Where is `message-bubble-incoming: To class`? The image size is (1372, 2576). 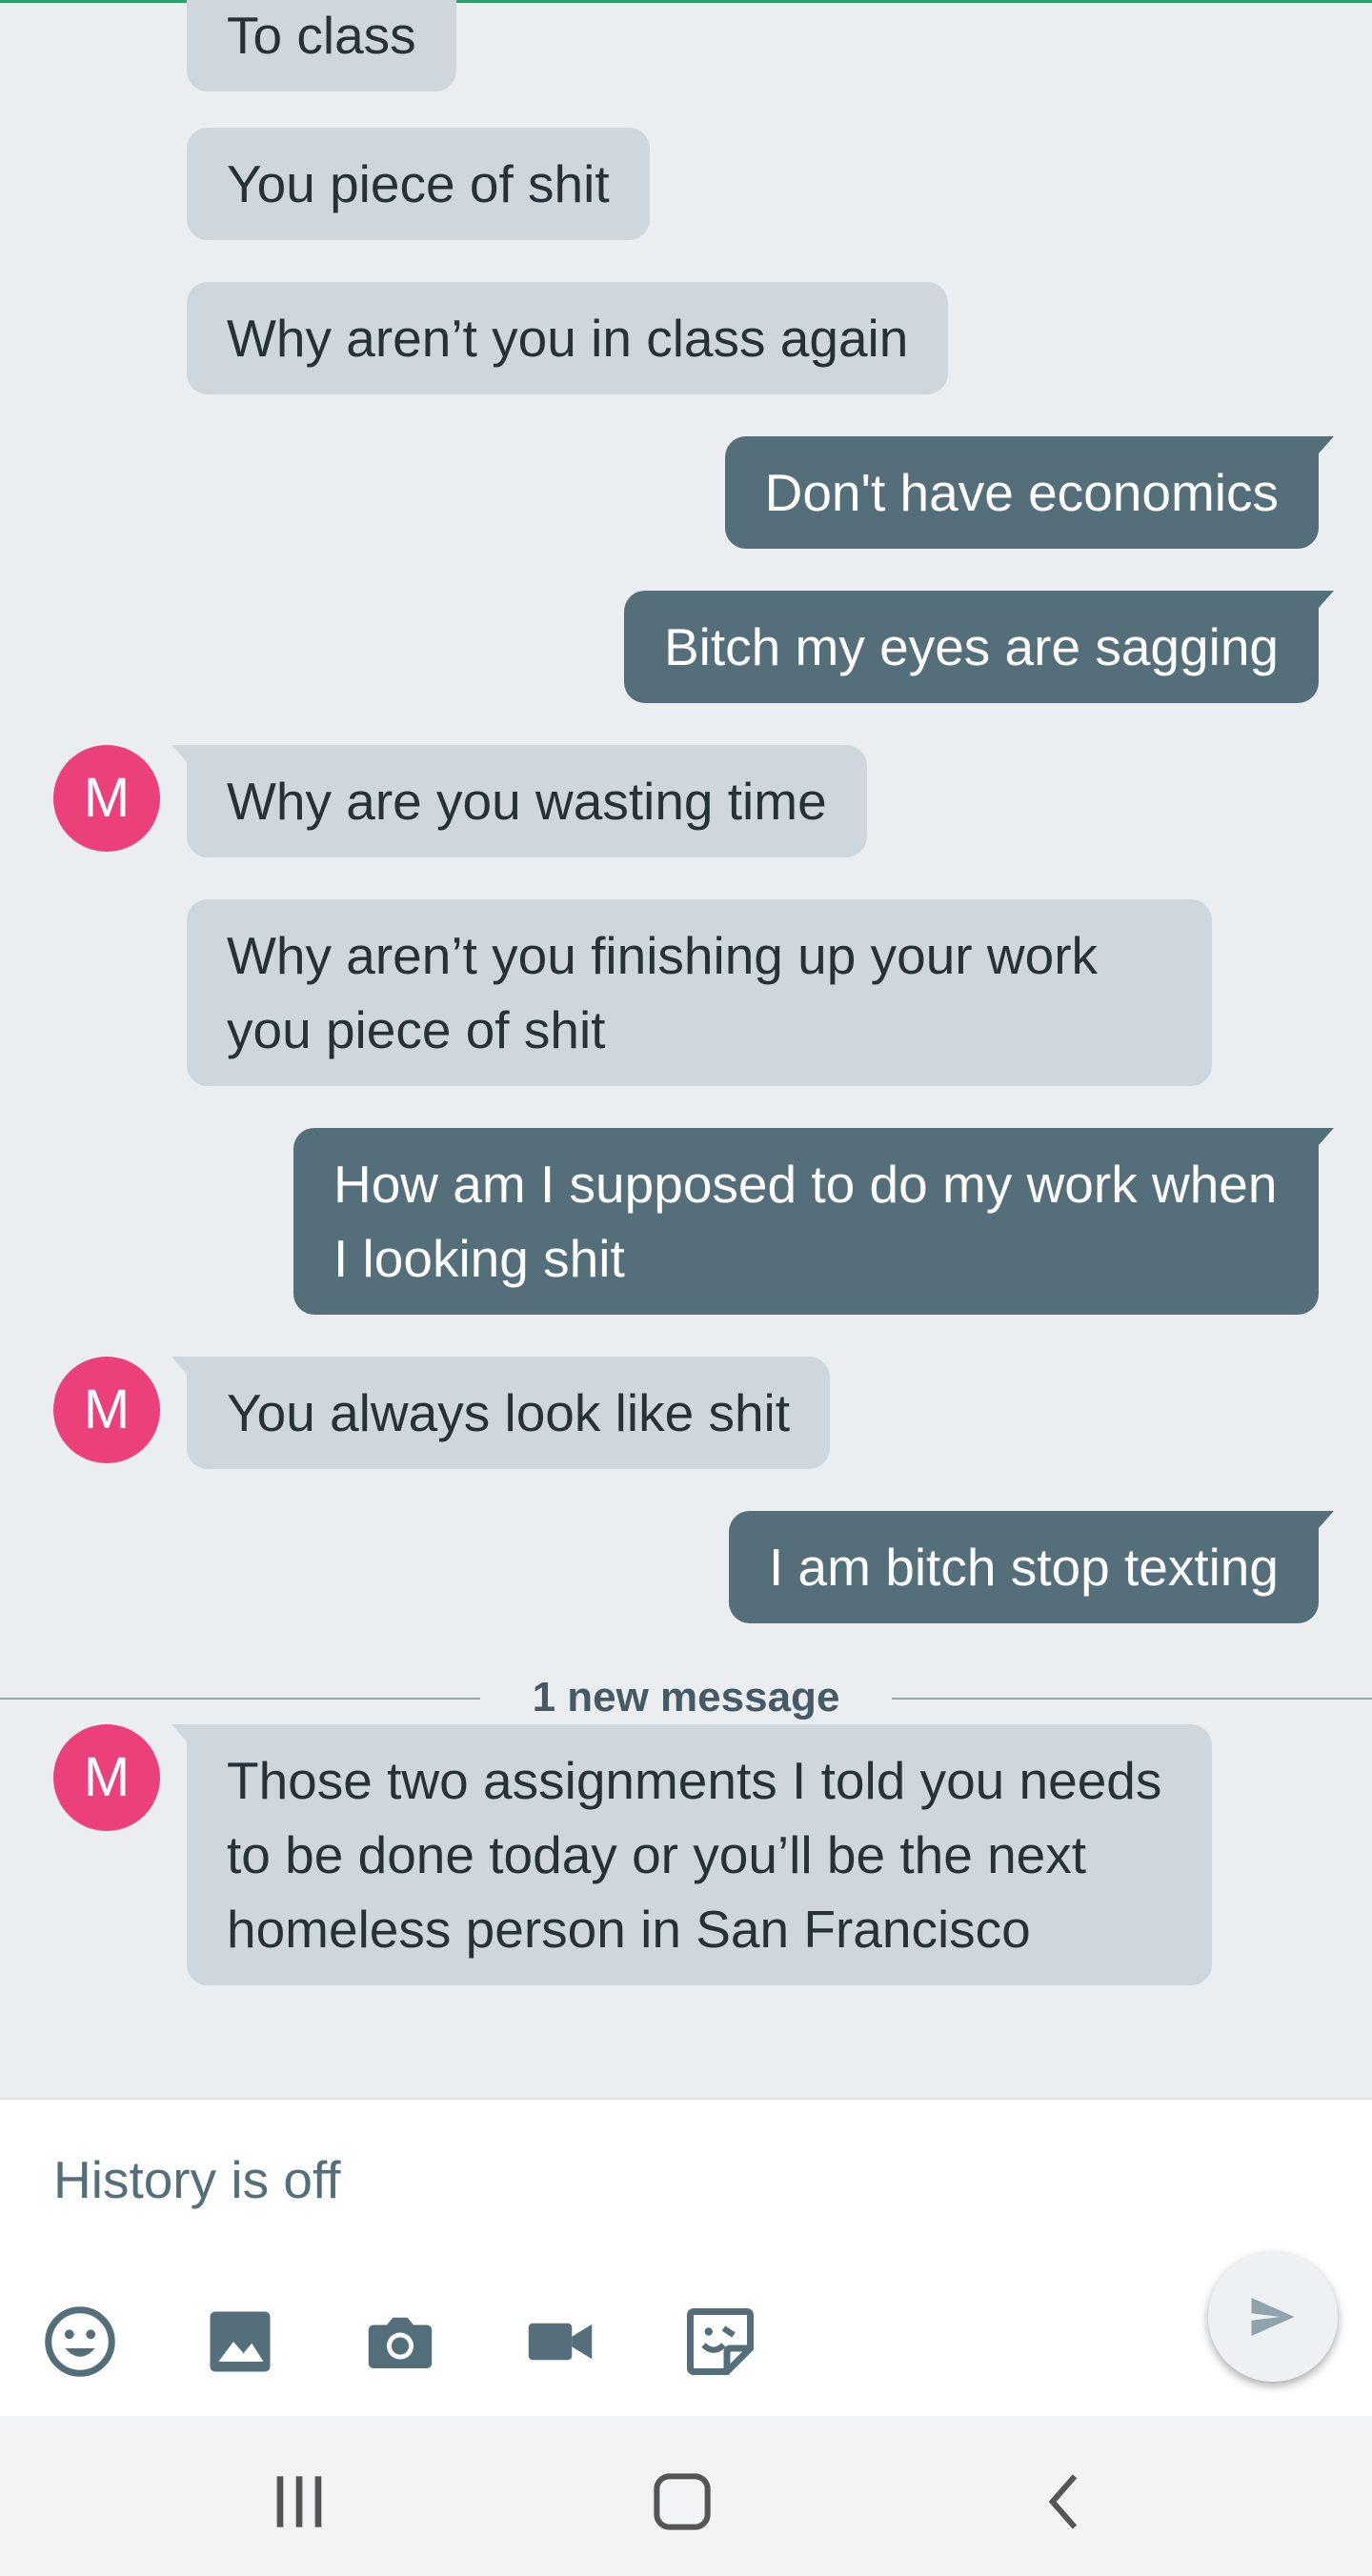
message-bubble-incoming: To class is located at coordinates (321, 46).